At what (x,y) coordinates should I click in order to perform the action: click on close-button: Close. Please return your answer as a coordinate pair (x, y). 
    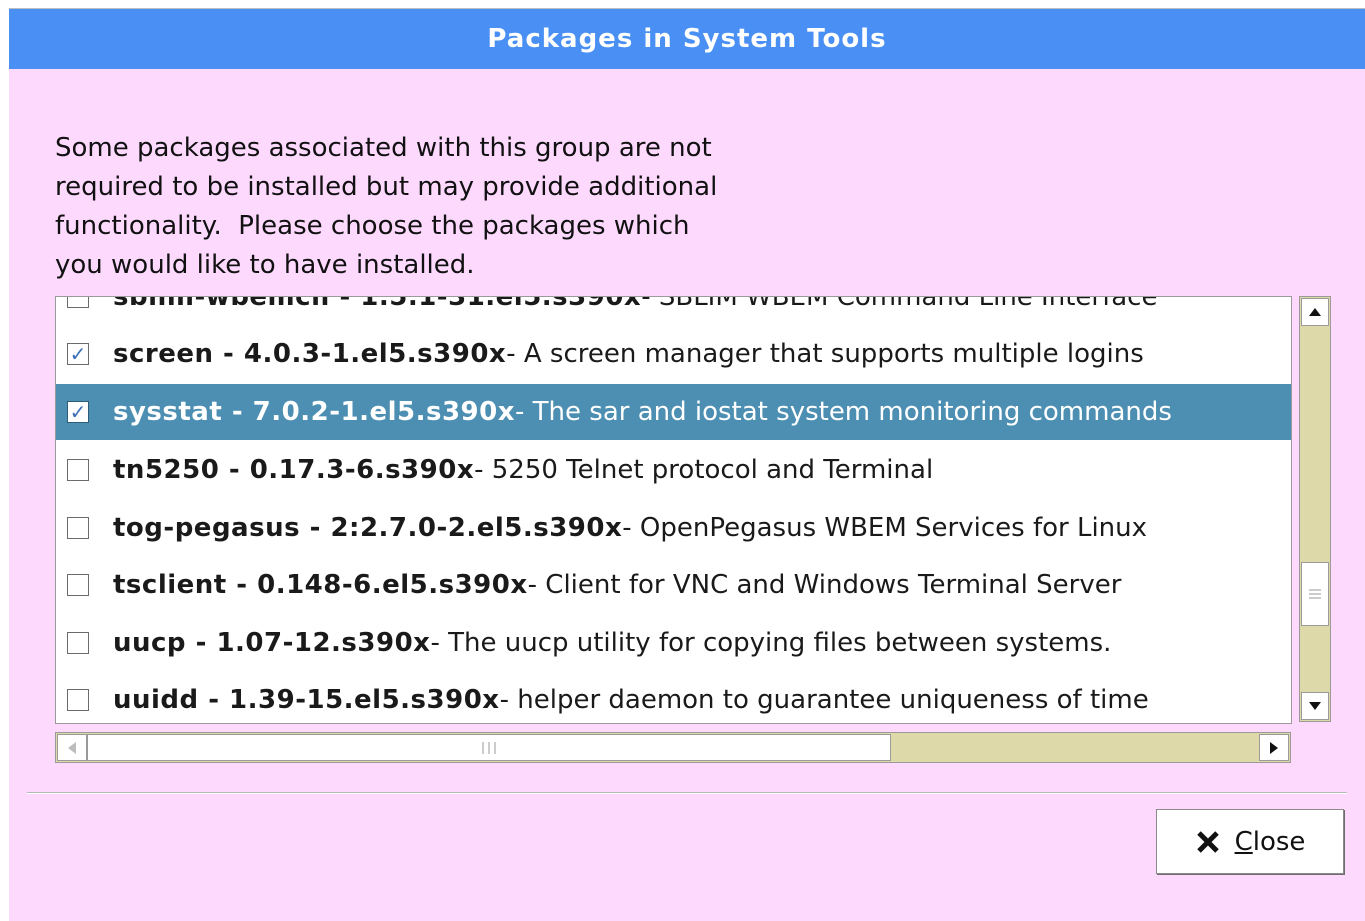
    Looking at the image, I should click on (1250, 841).